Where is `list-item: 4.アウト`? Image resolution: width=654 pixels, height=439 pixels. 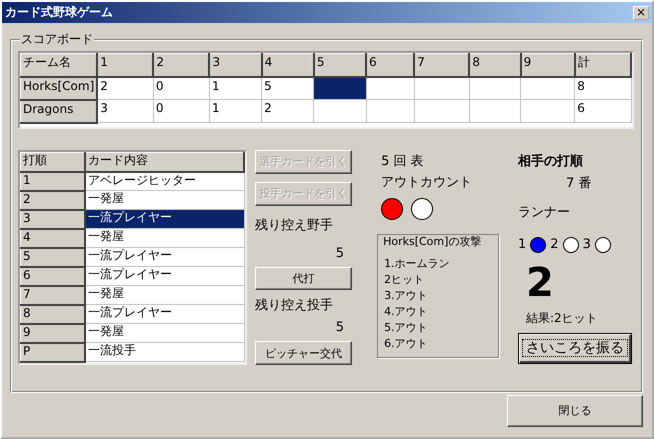 list-item: 4.アウト is located at coordinates (406, 312).